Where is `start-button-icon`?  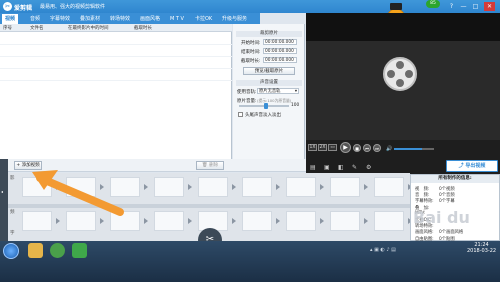
start-button-icon is located at coordinates (11, 251).